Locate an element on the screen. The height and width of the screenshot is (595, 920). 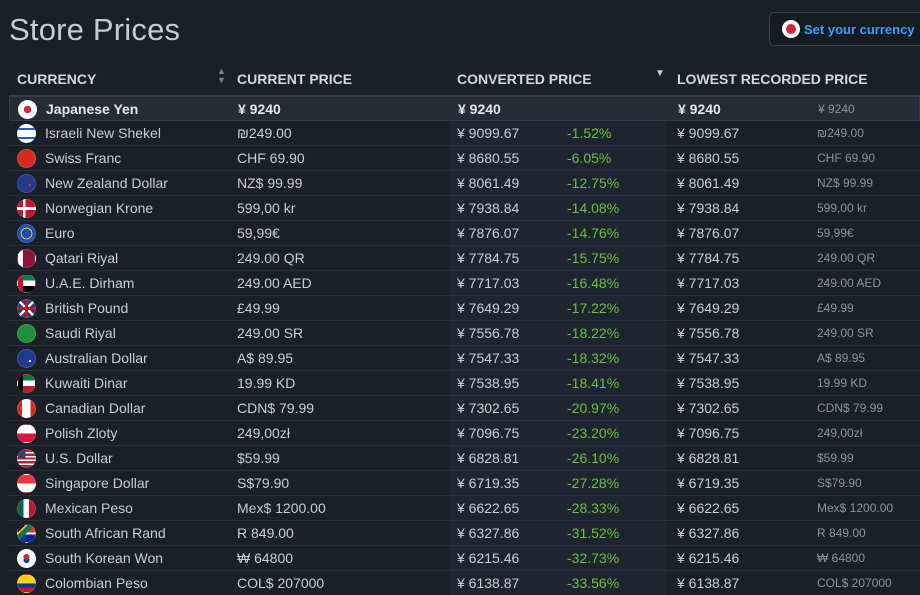
current-price: CHF 69.90 is located at coordinates (271, 158).